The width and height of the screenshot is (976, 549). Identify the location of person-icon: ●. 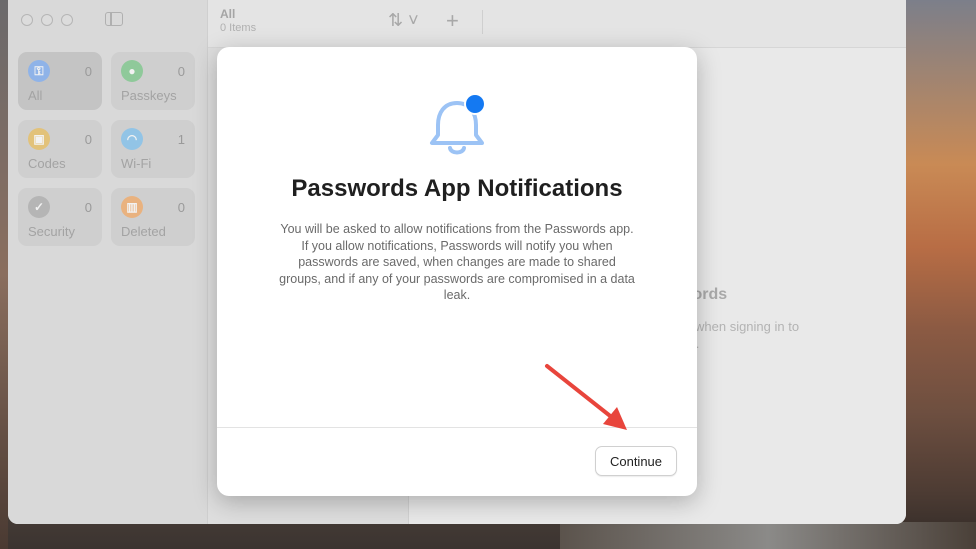
(132, 71).